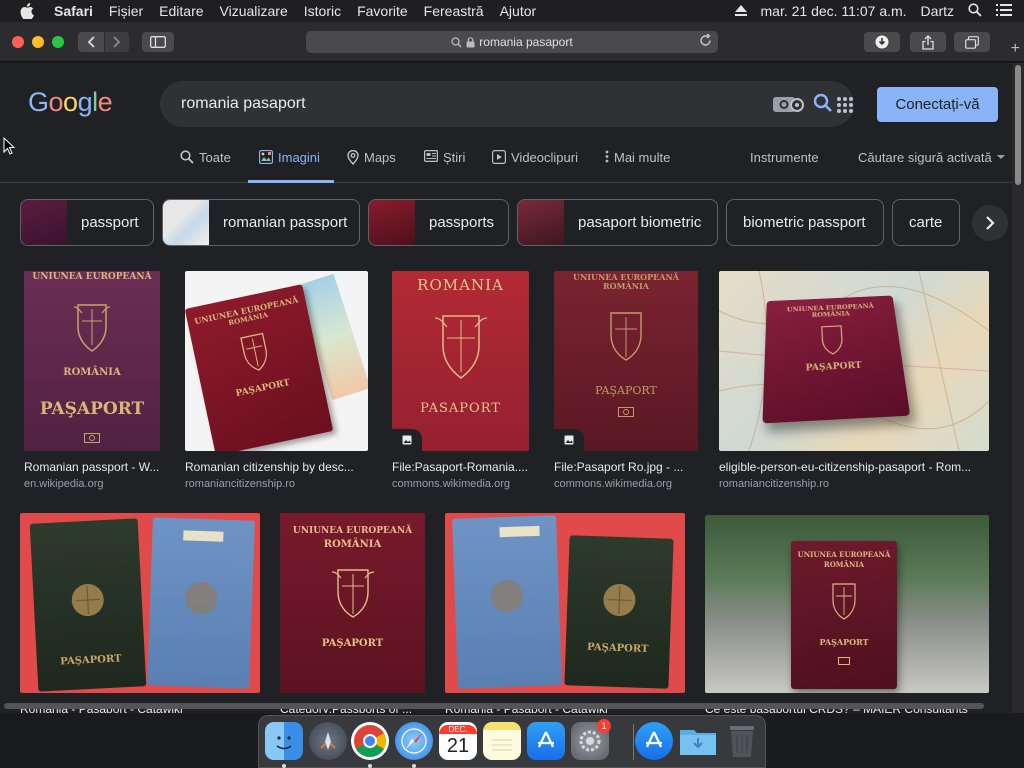 The width and height of the screenshot is (1024, 768). What do you see at coordinates (845, 107) in the screenshot?
I see `google-apps-icon` at bounding box center [845, 107].